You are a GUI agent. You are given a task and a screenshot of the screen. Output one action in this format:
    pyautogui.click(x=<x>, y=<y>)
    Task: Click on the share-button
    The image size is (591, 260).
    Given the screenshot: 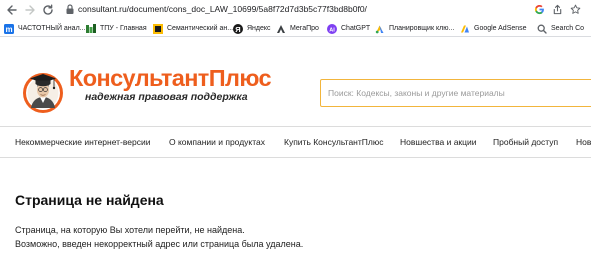 What is the action you would take?
    pyautogui.click(x=557, y=9)
    